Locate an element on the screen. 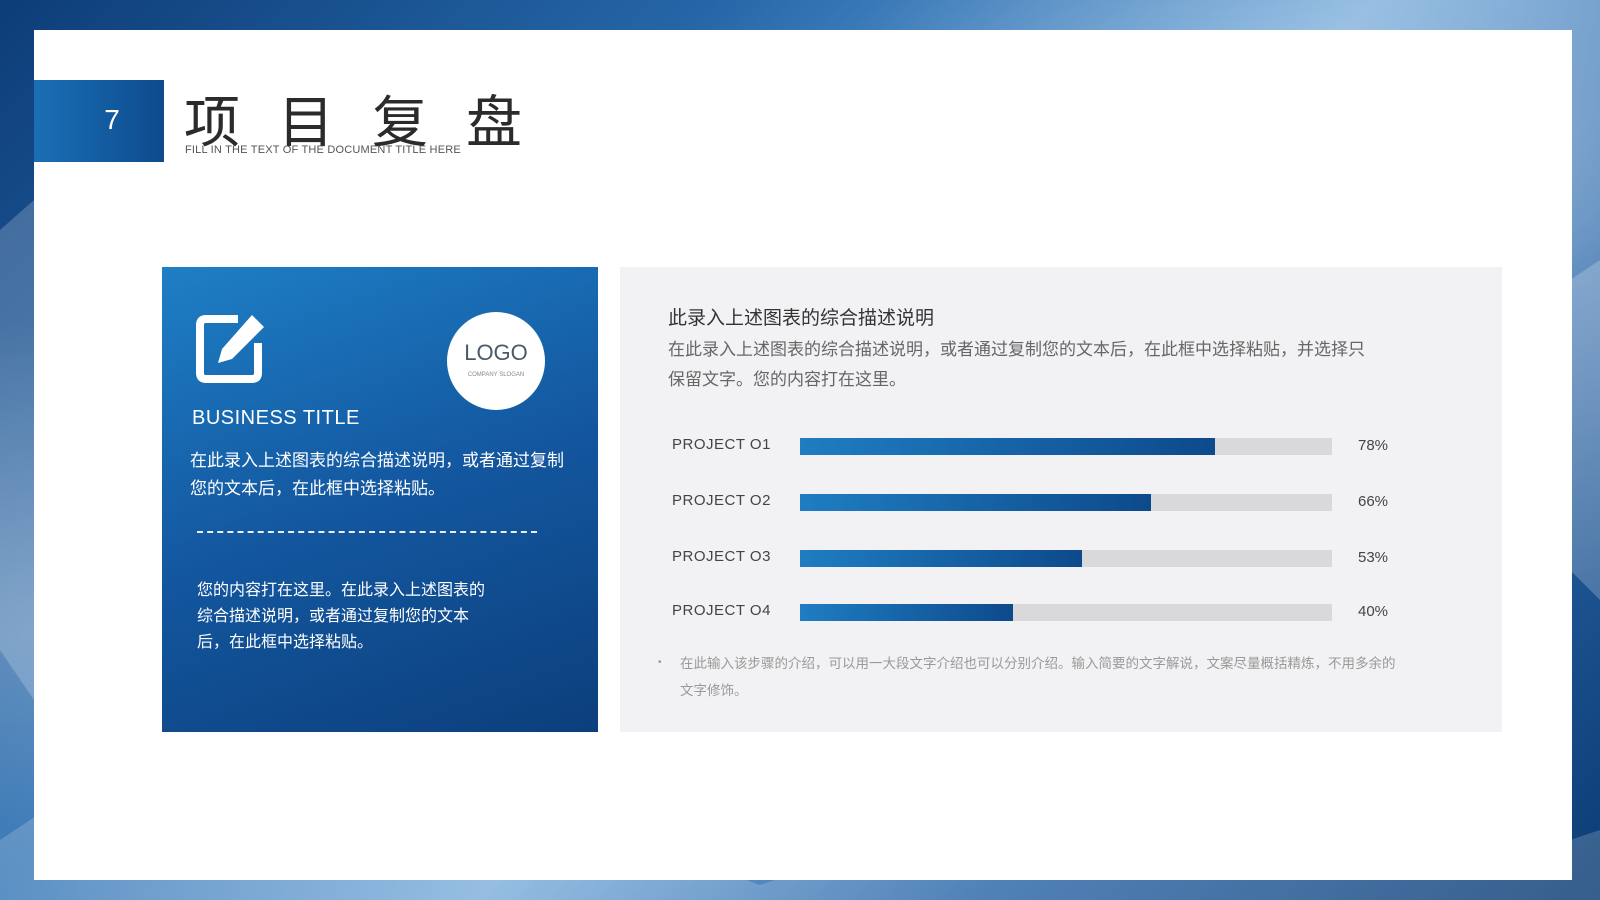 This screenshot has height=900, width=1600. logo-text: LOGO is located at coordinates (496, 352).